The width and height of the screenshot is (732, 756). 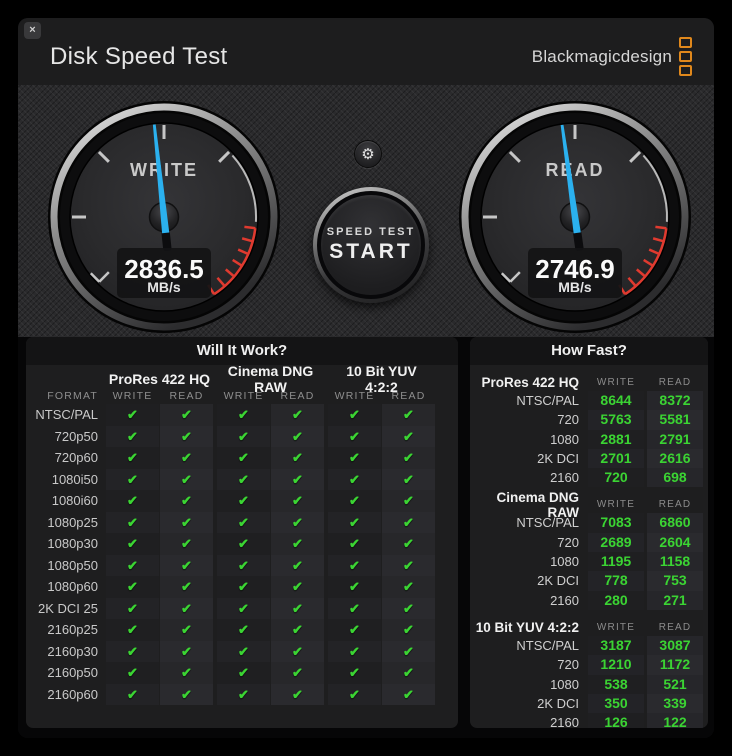 What do you see at coordinates (616, 645) in the screenshot?
I see `write-speed-cell: 3187` at bounding box center [616, 645].